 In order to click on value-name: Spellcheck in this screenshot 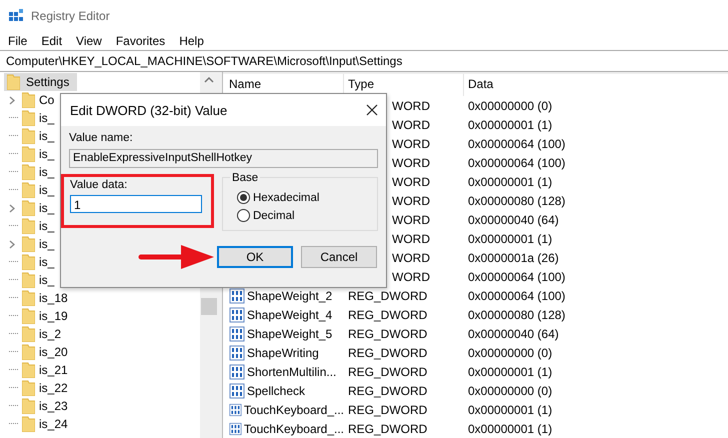, I will do `click(276, 391)`.